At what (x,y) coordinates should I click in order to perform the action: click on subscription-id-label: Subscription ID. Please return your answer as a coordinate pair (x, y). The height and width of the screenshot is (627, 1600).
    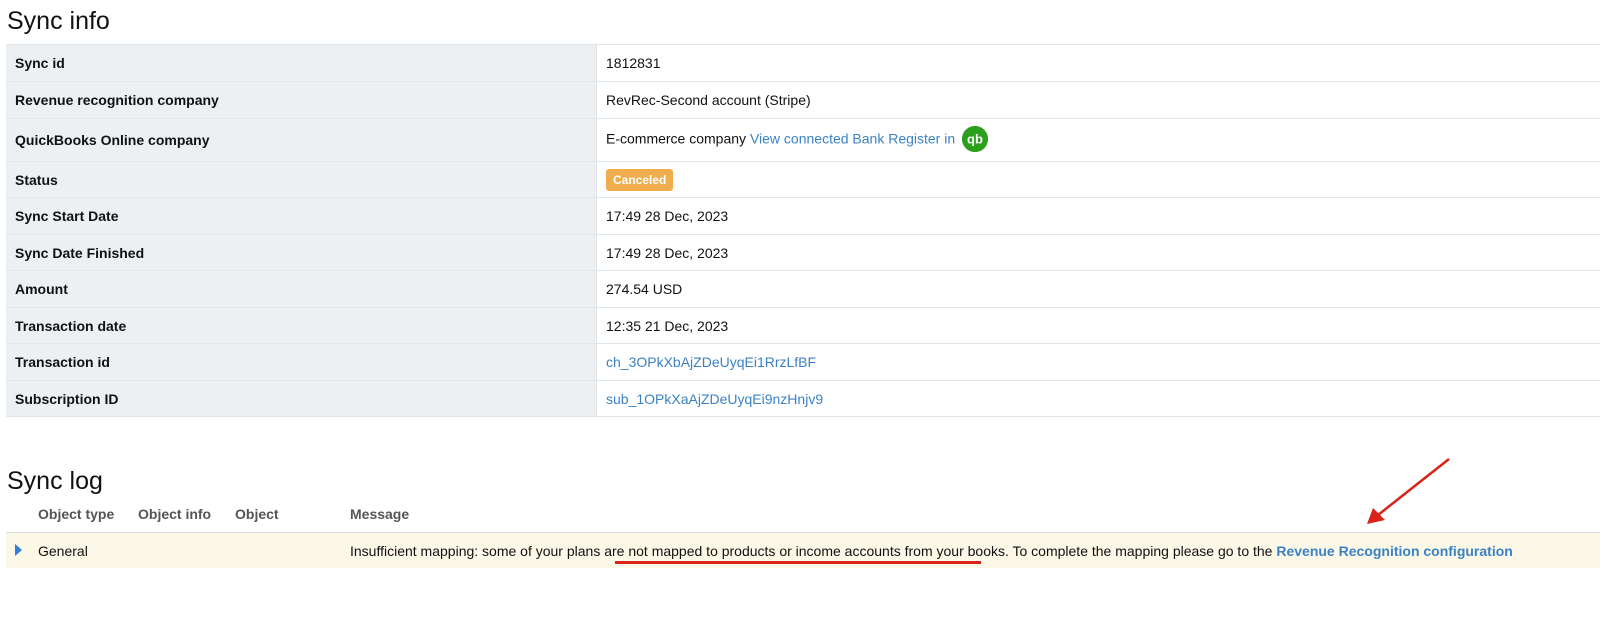
    Looking at the image, I should click on (301, 398).